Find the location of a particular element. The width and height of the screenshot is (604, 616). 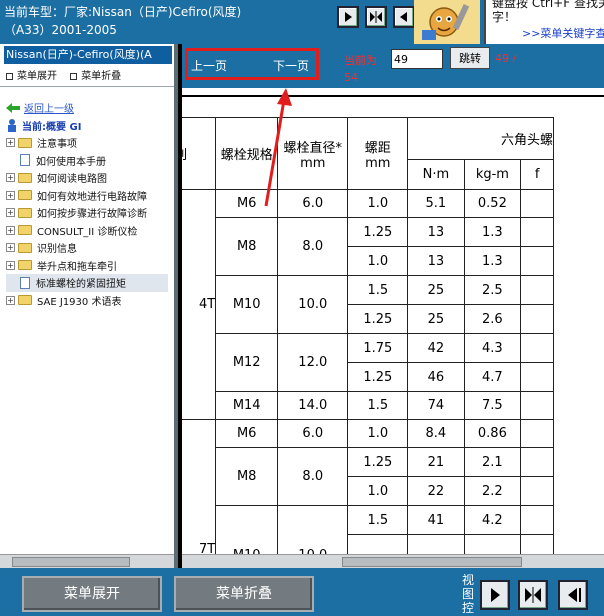

tree-item-label: CONSULT_II 诊断仪检 is located at coordinates (87, 232).